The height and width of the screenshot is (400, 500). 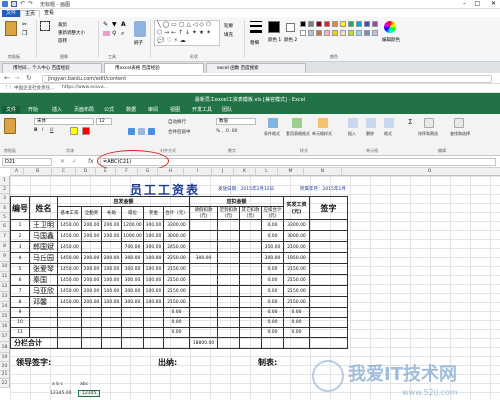 What do you see at coordinates (89, 393) in the screenshot?
I see `cell-12345-selected: 12345` at bounding box center [89, 393].